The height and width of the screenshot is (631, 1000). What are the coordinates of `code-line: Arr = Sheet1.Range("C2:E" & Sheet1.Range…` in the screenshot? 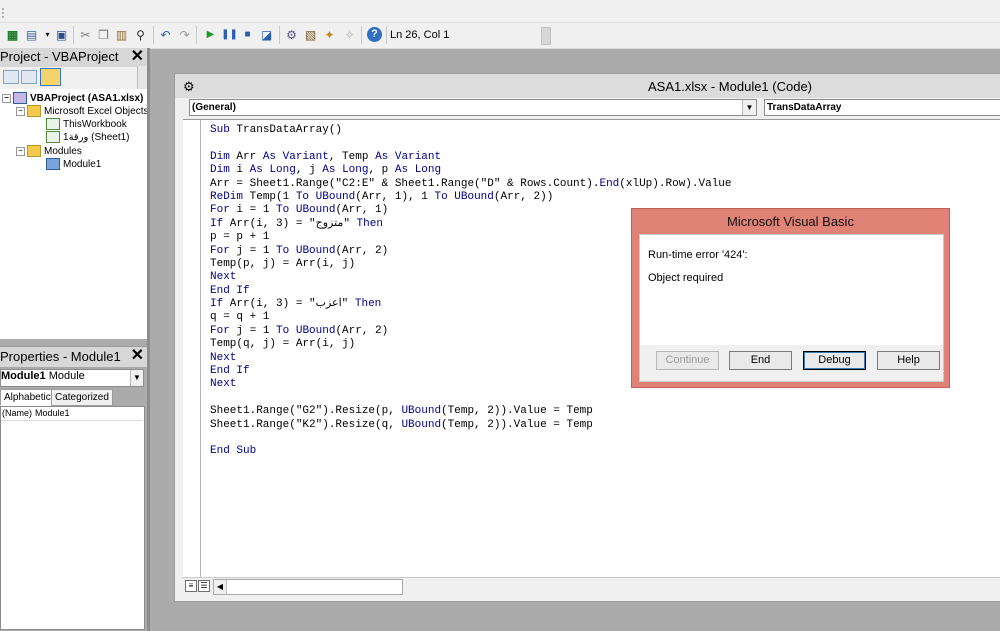 It's located at (471, 184).